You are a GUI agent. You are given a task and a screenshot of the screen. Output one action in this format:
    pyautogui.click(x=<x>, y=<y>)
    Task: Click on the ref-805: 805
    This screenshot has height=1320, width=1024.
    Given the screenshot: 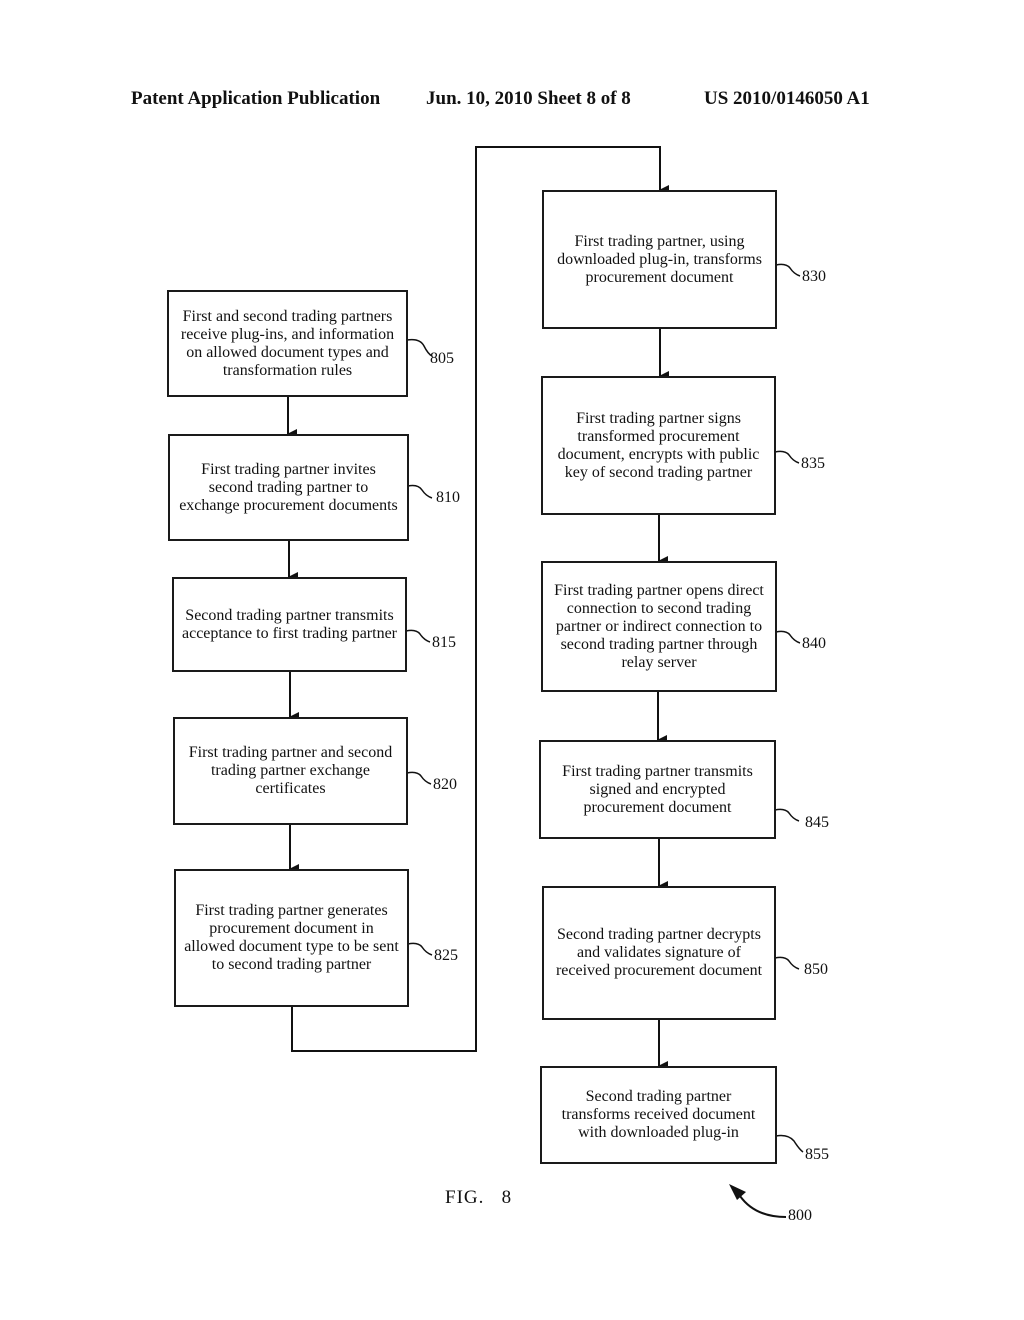 What is the action you would take?
    pyautogui.click(x=442, y=358)
    